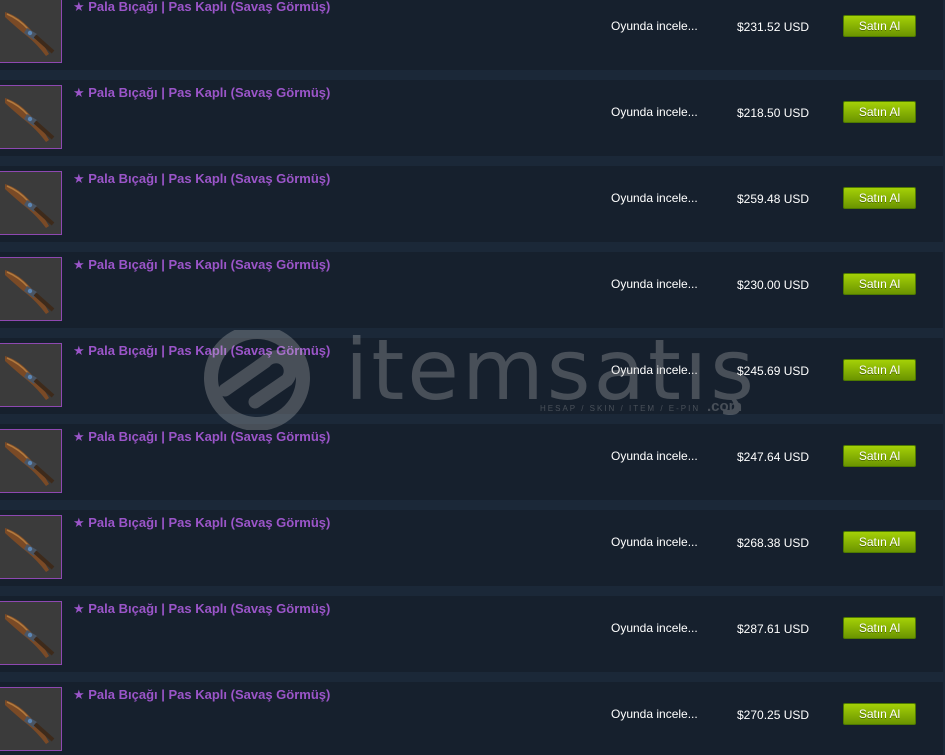  What do you see at coordinates (773, 629) in the screenshot?
I see `item-price: $287.61 USD` at bounding box center [773, 629].